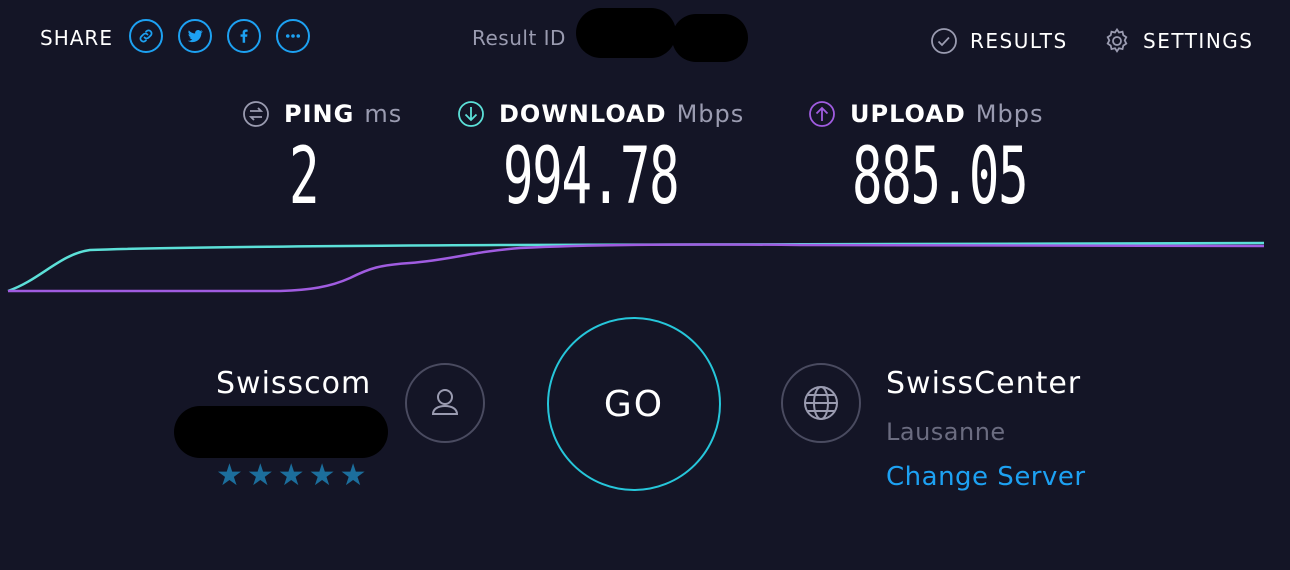 The width and height of the screenshot is (1290, 570). I want to click on share-facebook-button, so click(244, 36).